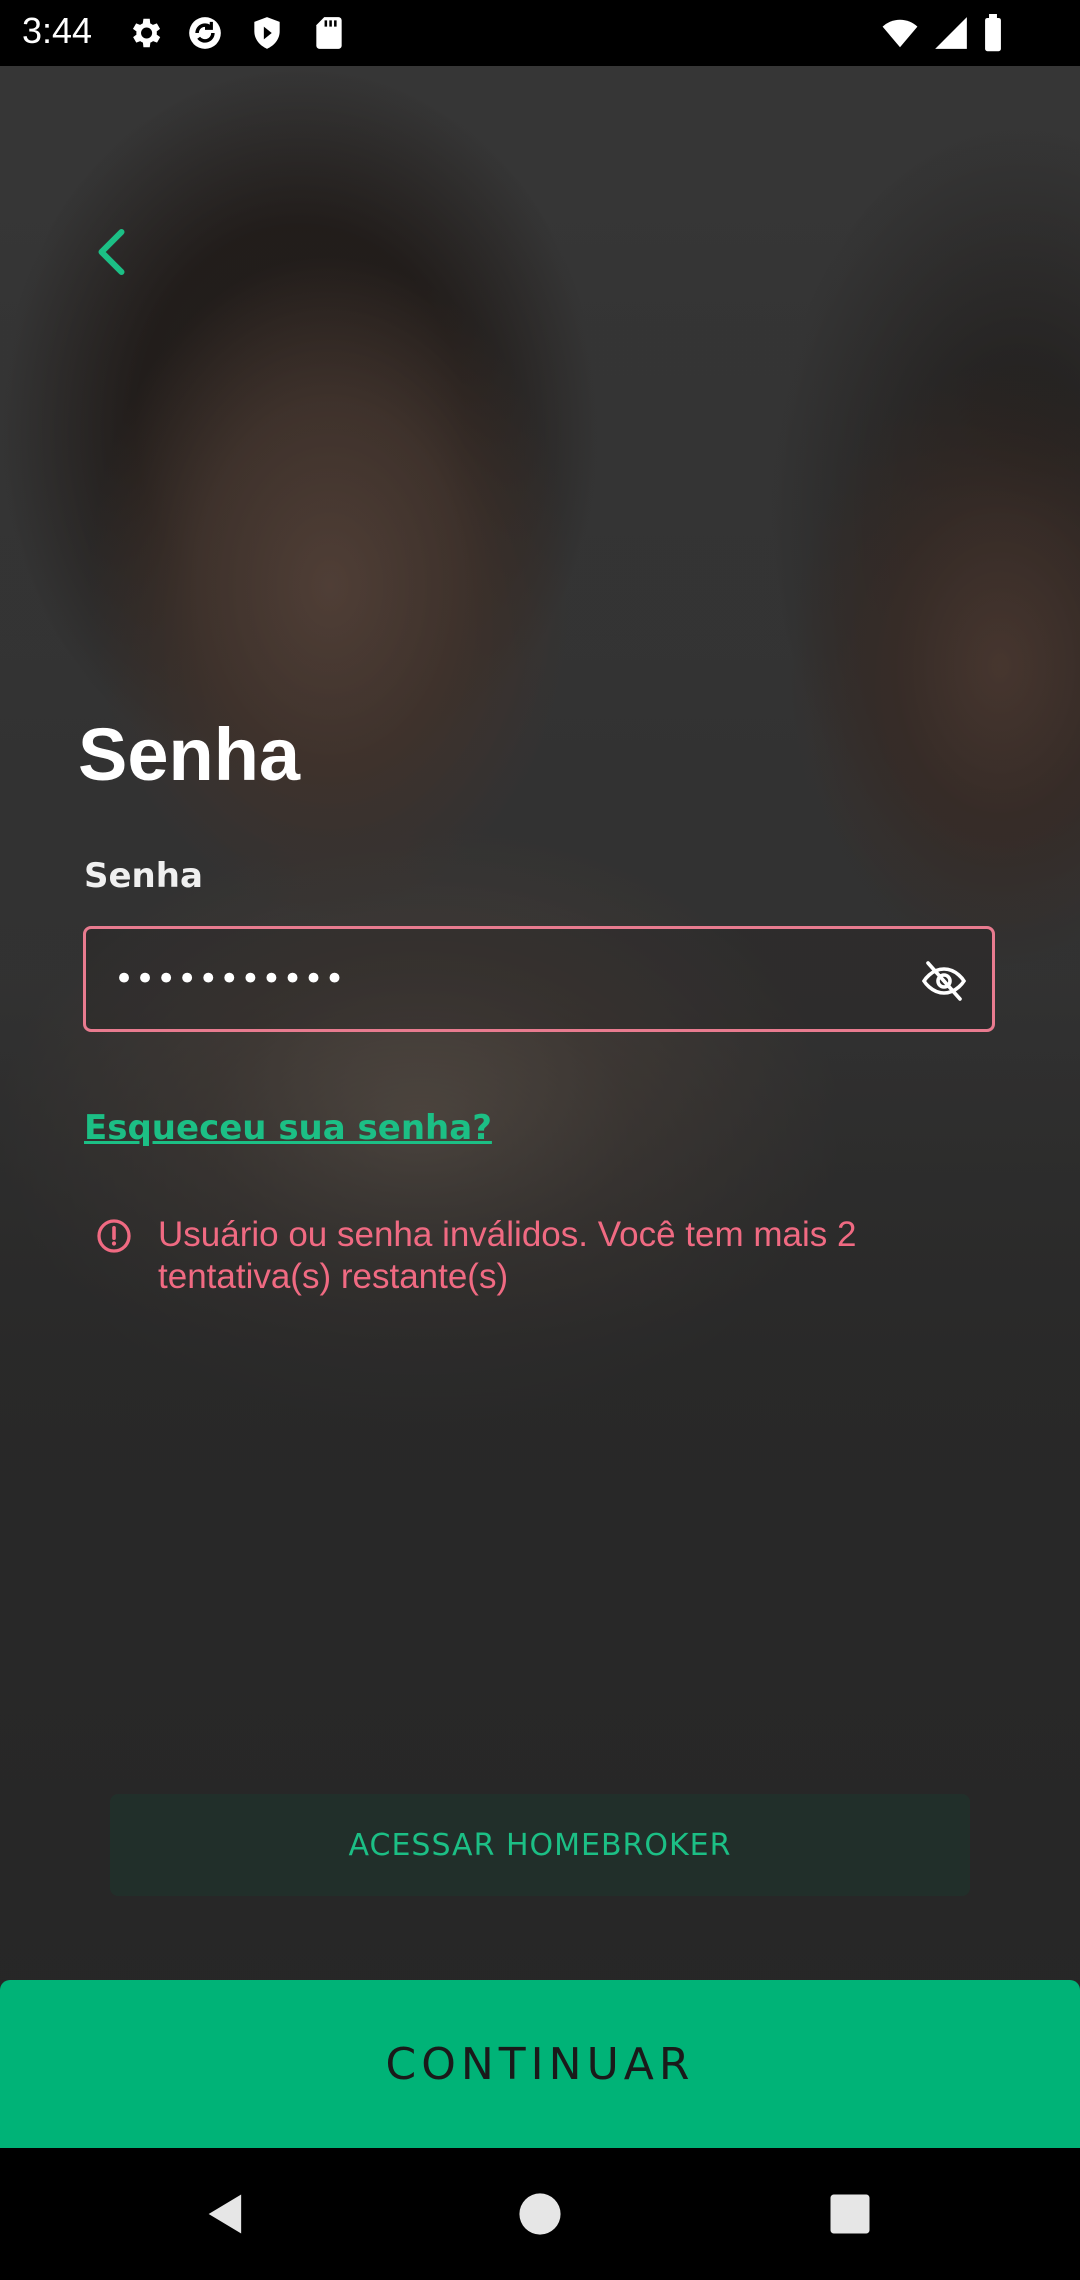 Image resolution: width=1080 pixels, height=2280 pixels. Describe the element at coordinates (114, 1236) in the screenshot. I see `alert-circle-icon` at that location.